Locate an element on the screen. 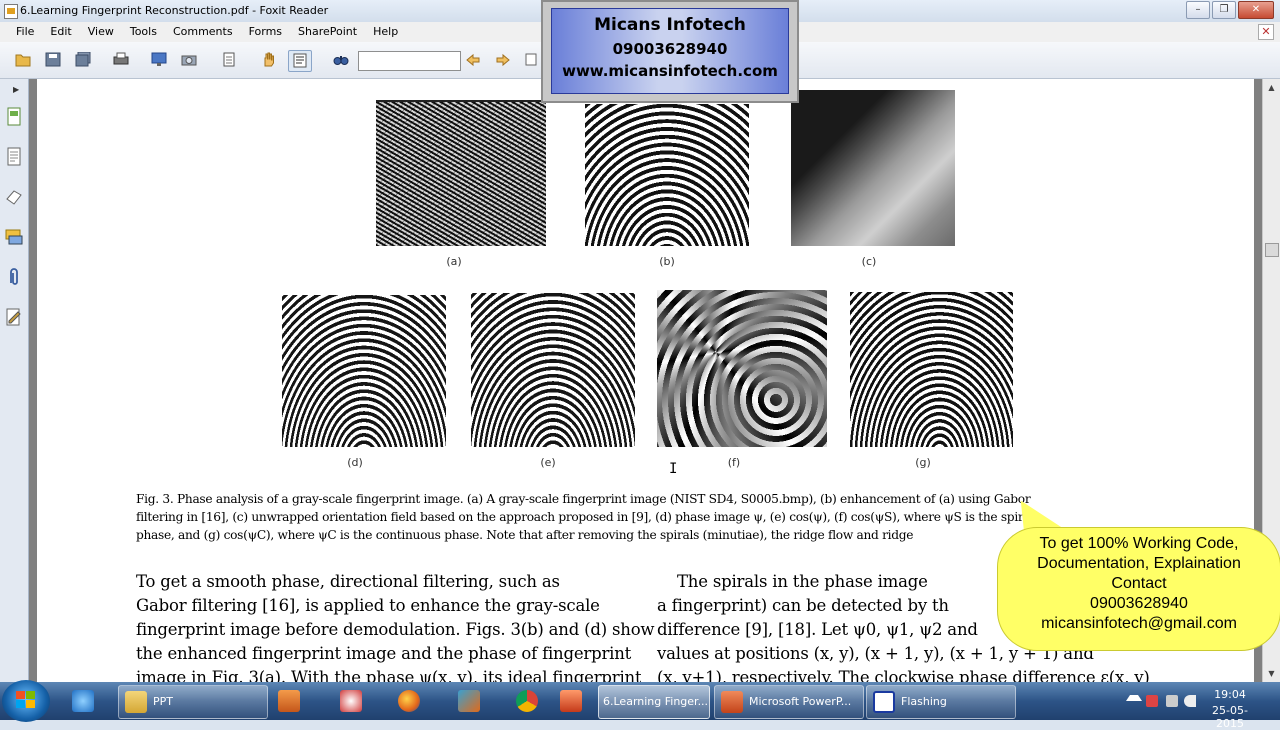  scroll-up-icon: ▲ is located at coordinates (1271, 87).